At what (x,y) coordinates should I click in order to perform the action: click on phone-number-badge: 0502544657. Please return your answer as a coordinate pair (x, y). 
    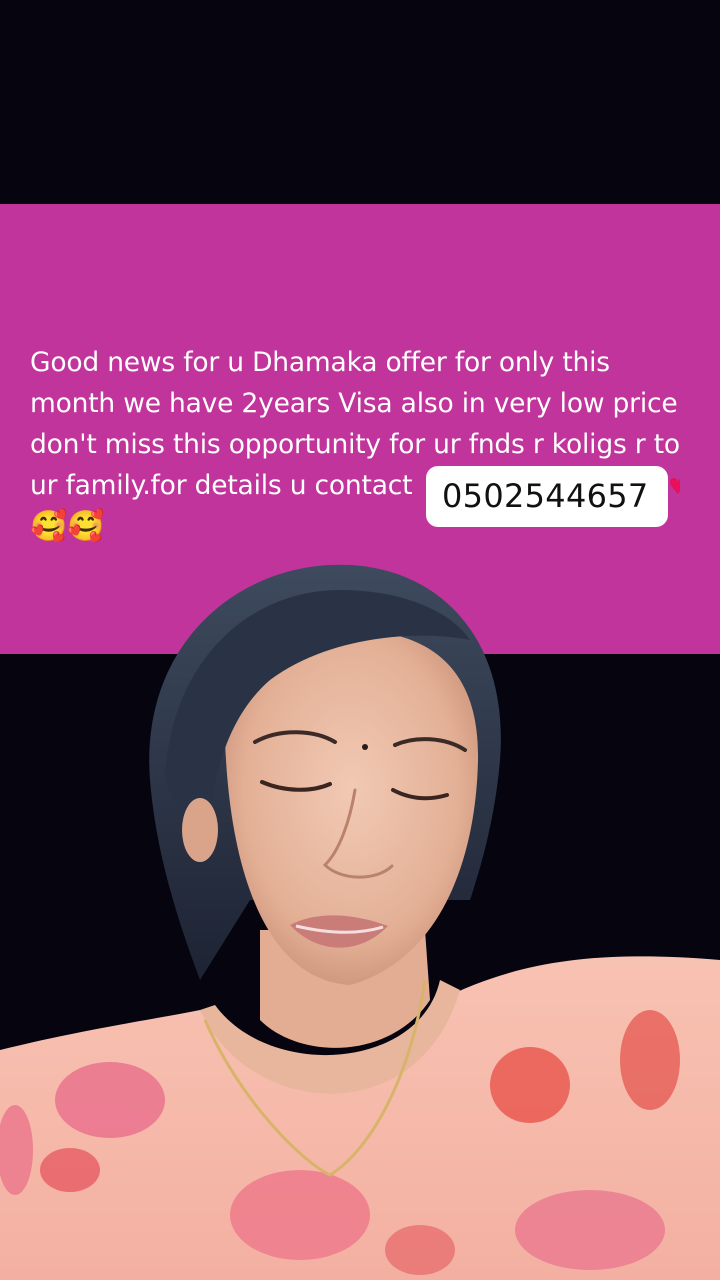
    Looking at the image, I should click on (547, 496).